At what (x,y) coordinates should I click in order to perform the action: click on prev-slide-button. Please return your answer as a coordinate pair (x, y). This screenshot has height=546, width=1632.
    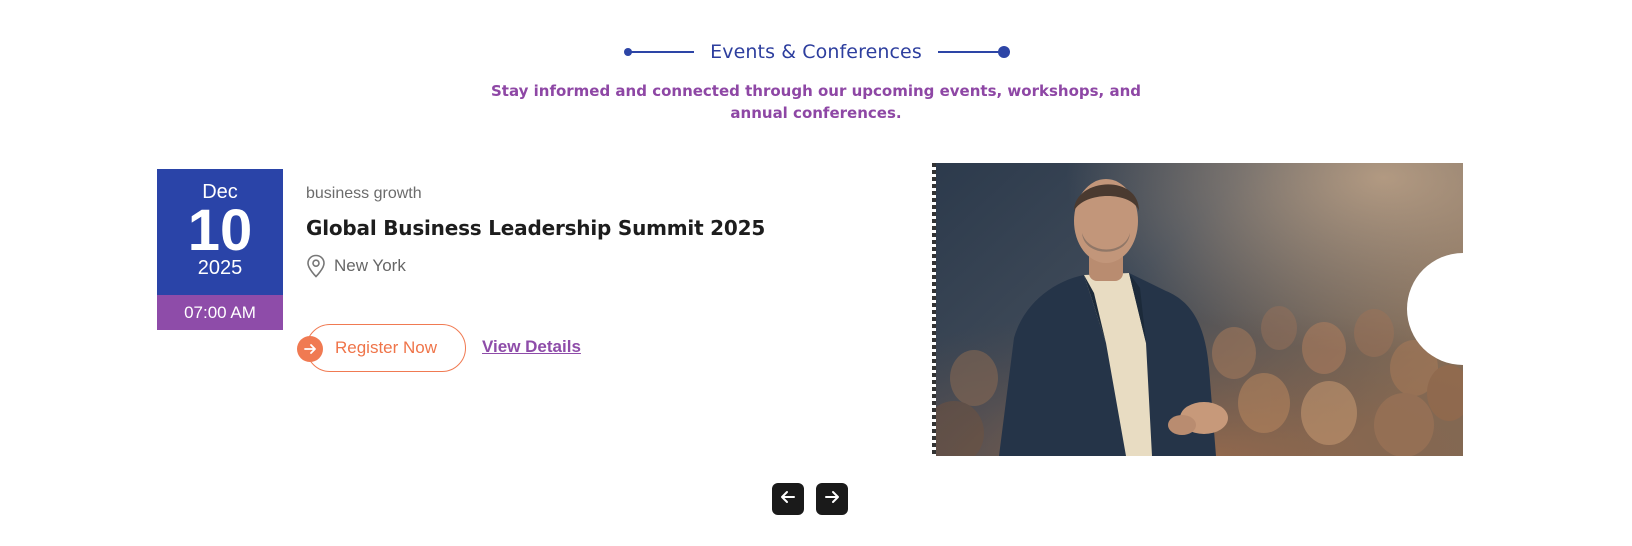
    Looking at the image, I should click on (788, 499).